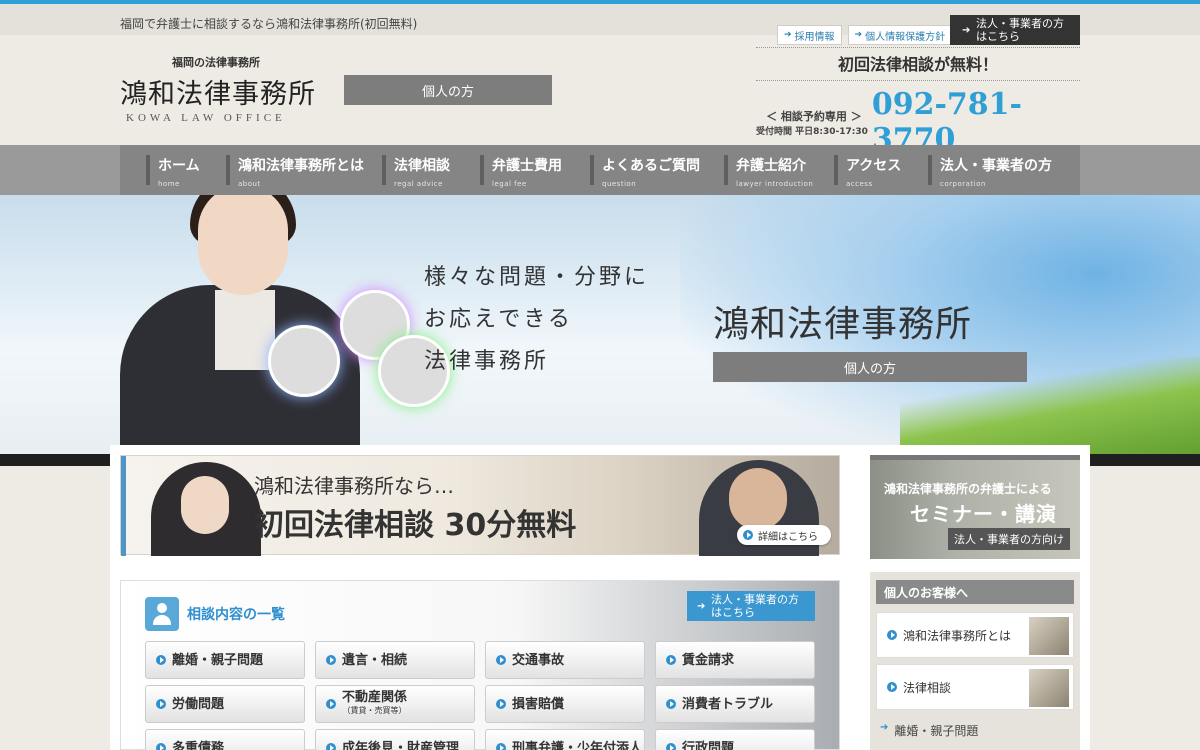 The height and width of the screenshot is (750, 1200). I want to click on consult-item: 離婚・親子問題, so click(225, 660).